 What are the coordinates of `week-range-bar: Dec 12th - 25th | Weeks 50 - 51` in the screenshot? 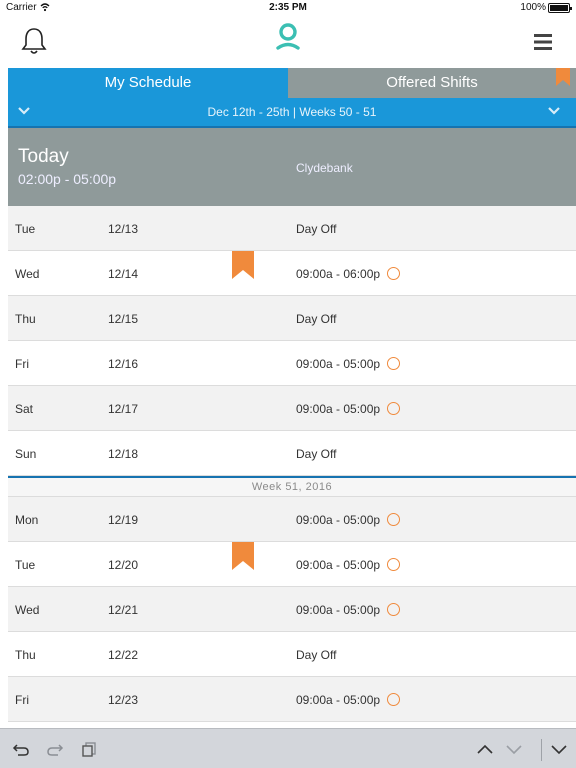 It's located at (292, 112).